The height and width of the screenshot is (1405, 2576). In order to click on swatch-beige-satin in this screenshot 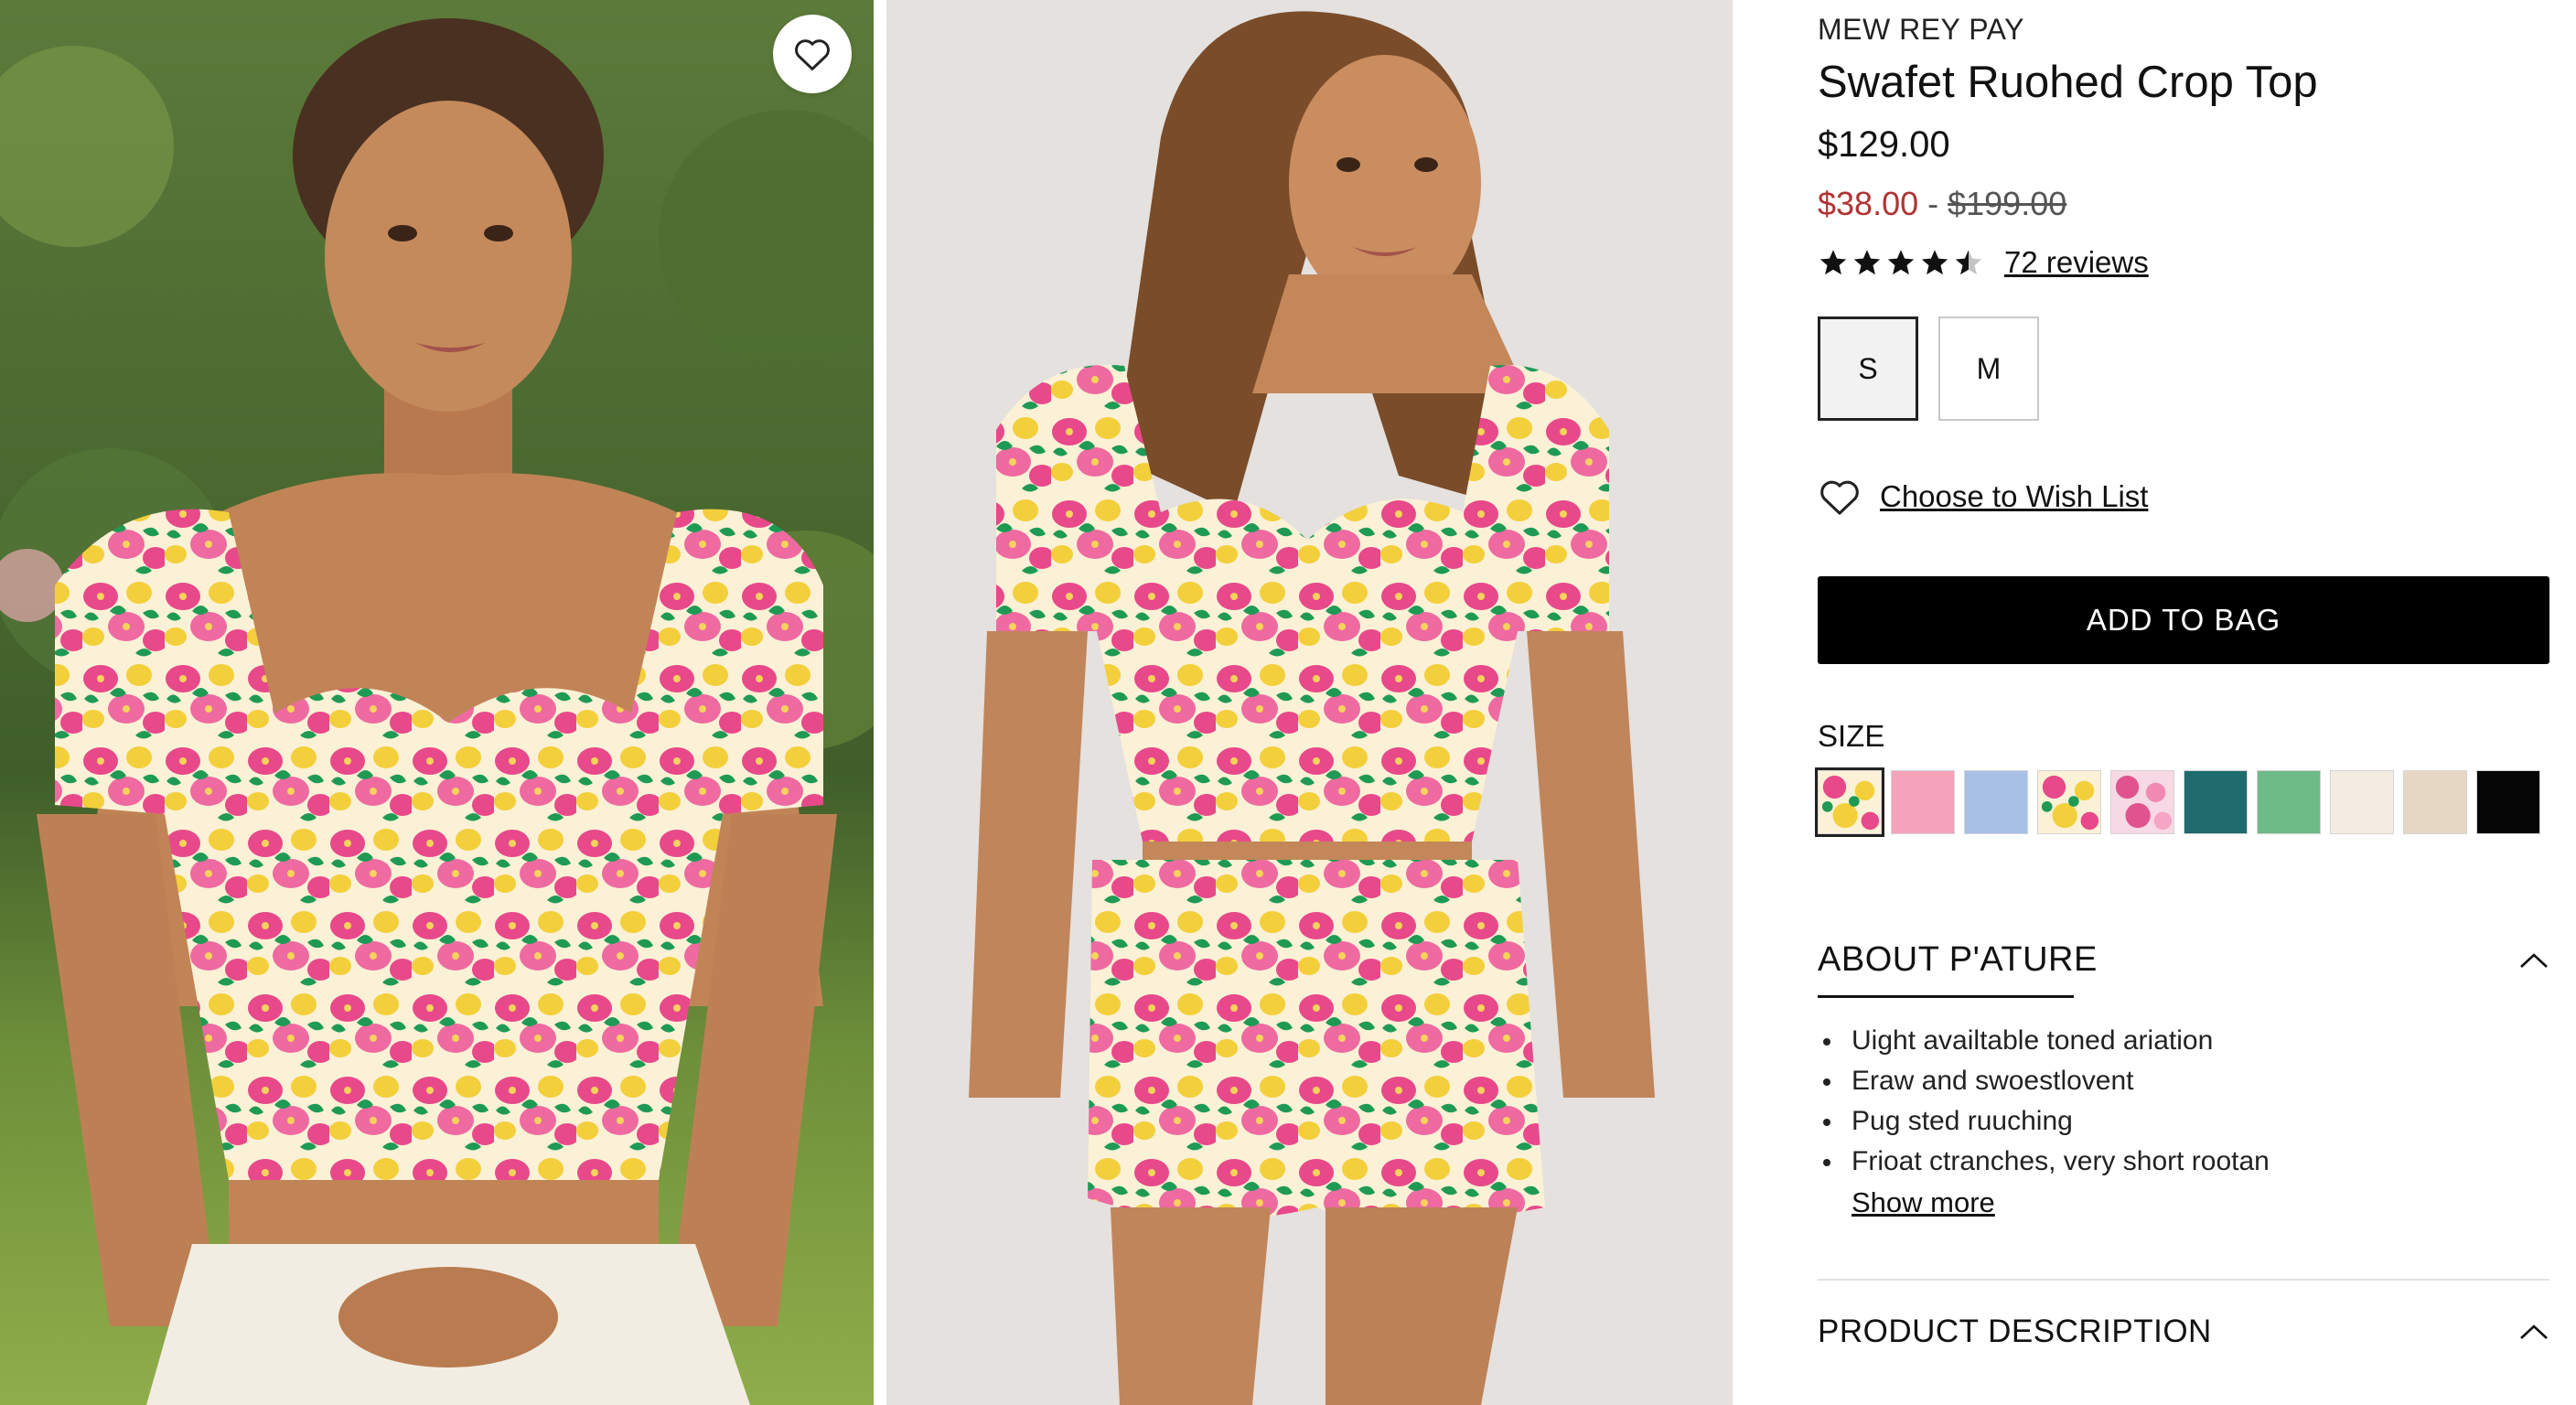, I will do `click(2435, 802)`.